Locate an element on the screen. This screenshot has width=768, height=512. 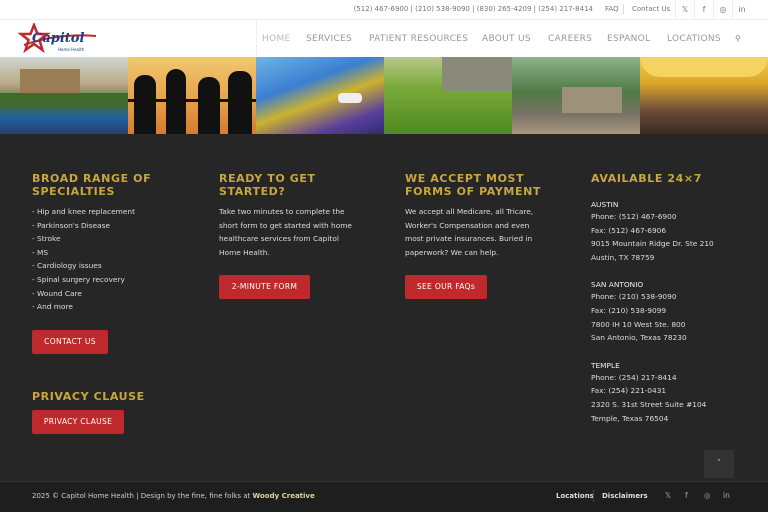
list-item: - And more is located at coordinates (52, 307).